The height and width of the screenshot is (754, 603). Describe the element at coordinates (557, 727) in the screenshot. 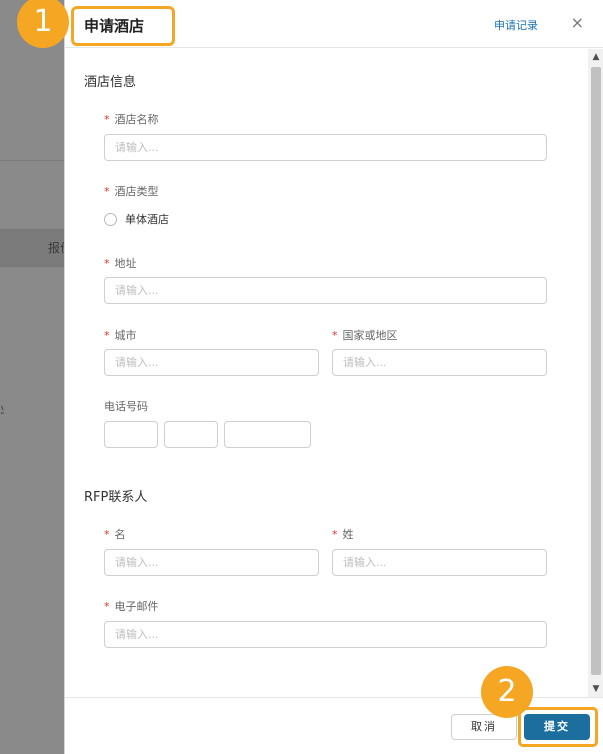

I see `submit-button: 提交` at that location.